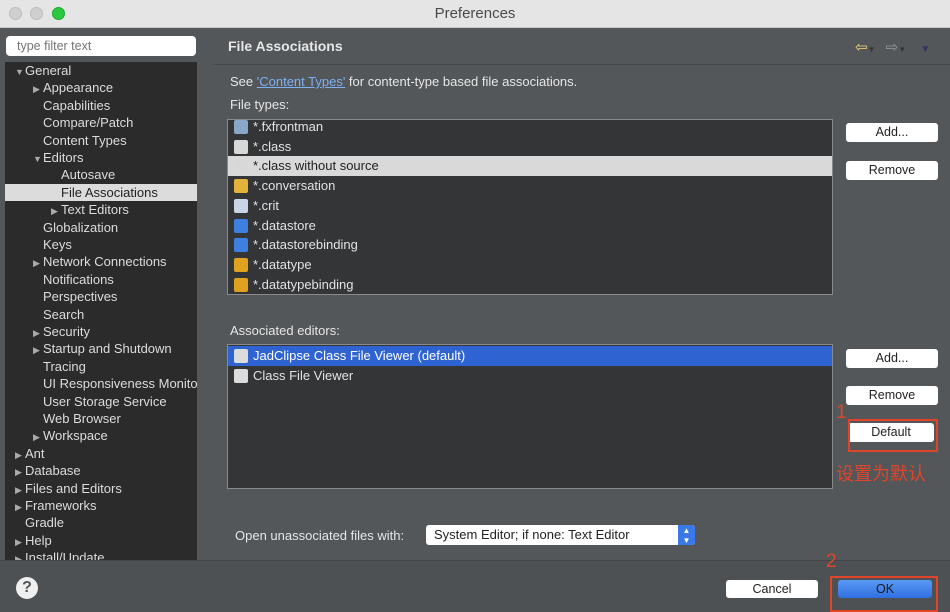 Image resolution: width=950 pixels, height=612 pixels. I want to click on tree-item: UI Responsiveness Monitoring, so click(101, 383).